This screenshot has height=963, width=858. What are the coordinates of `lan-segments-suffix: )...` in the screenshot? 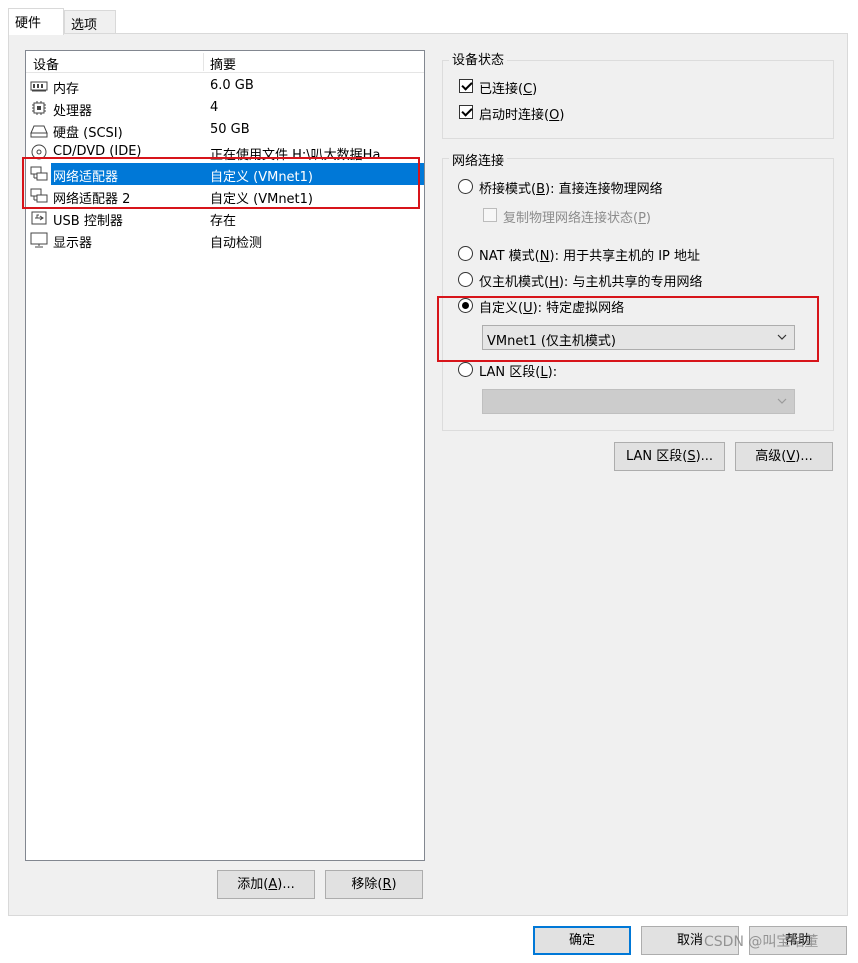 It's located at (704, 456).